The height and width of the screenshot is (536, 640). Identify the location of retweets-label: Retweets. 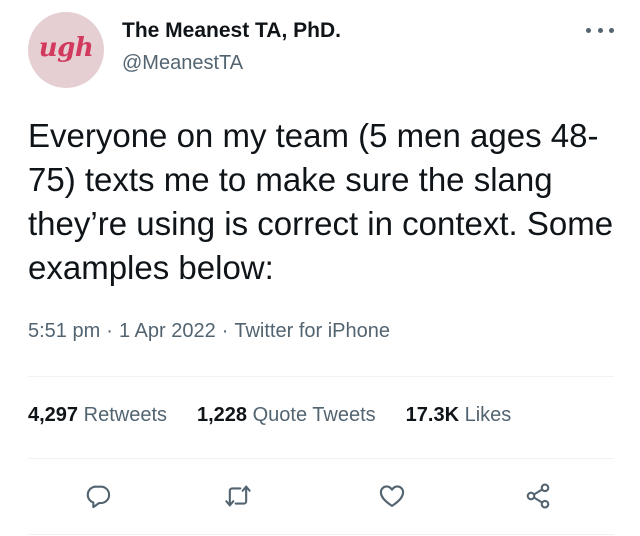
(125, 415).